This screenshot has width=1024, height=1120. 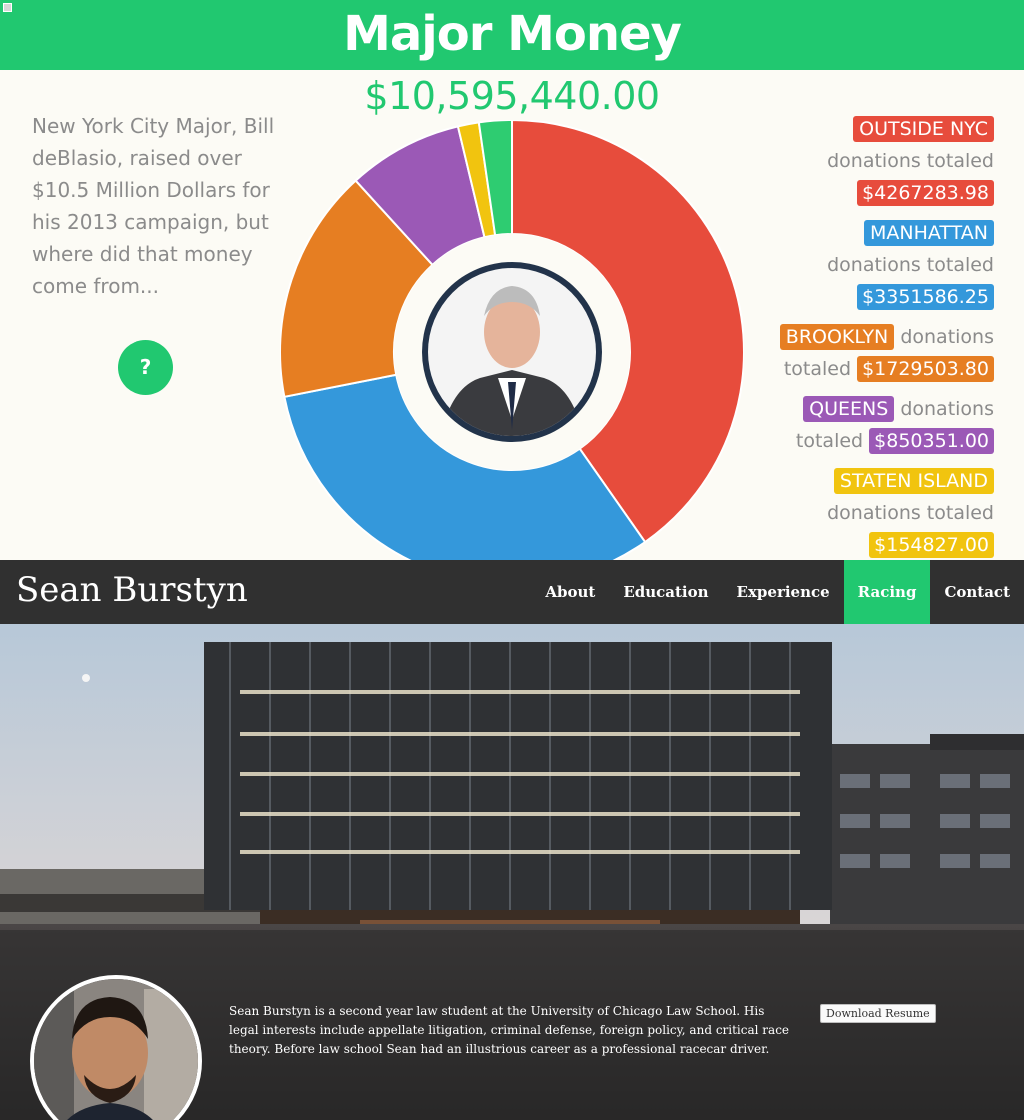 What do you see at coordinates (783, 592) in the screenshot?
I see `nav-experience: Experience` at bounding box center [783, 592].